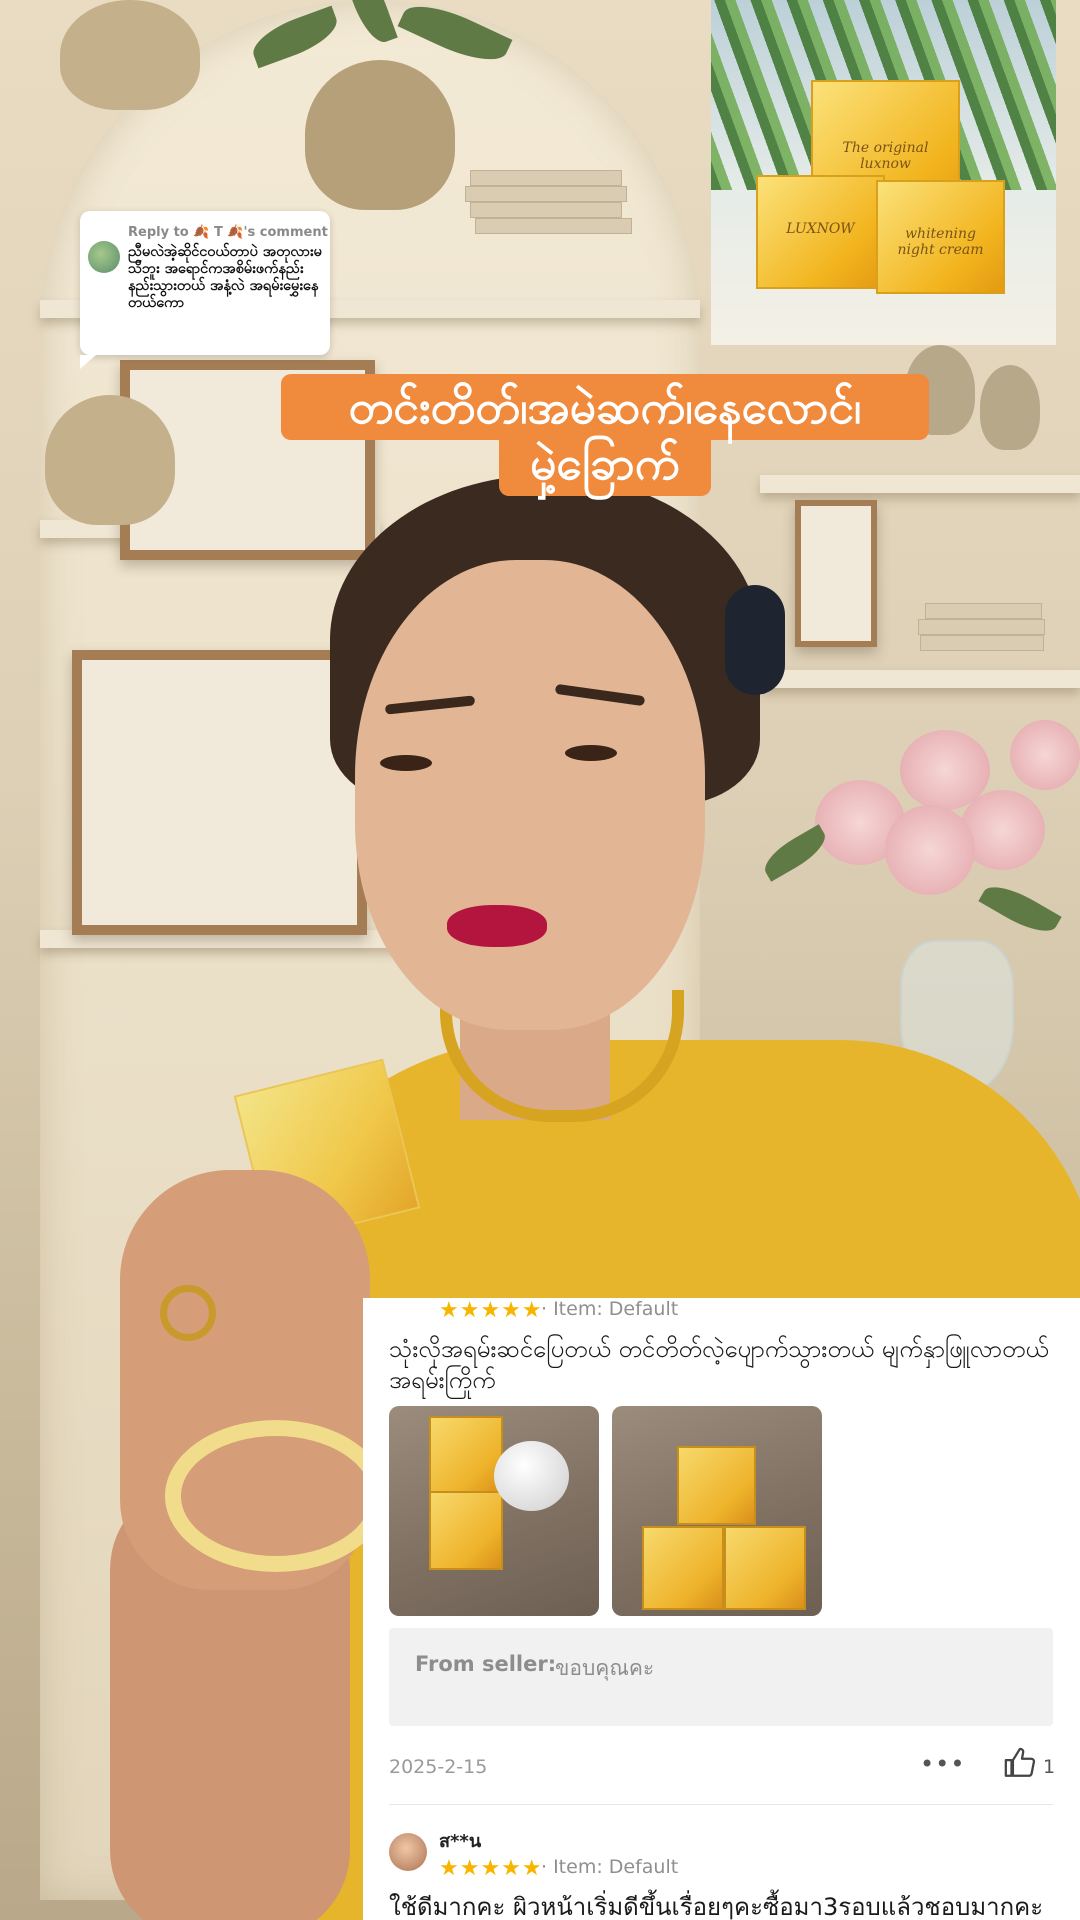 Image resolution: width=1080 pixels, height=1920 pixels. I want to click on more-options-button: •••, so click(942, 1764).